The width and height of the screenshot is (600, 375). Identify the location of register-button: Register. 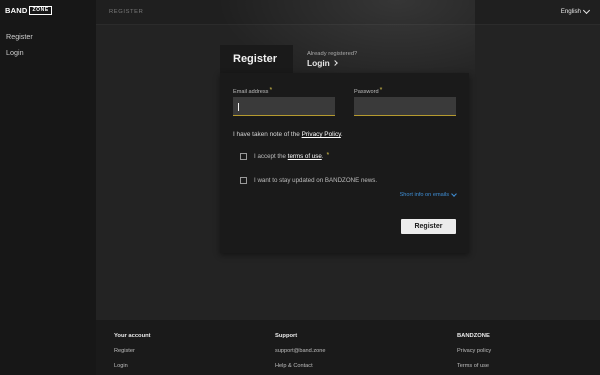
(428, 226).